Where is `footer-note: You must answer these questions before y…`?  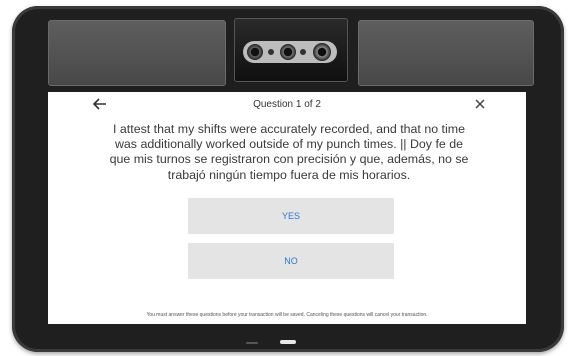 footer-note: You must answer these questions before y… is located at coordinates (287, 315).